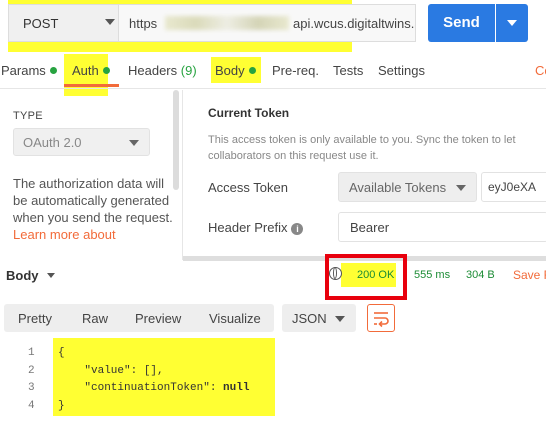 The width and height of the screenshot is (546, 424). I want to click on send-button: Send, so click(461, 23).